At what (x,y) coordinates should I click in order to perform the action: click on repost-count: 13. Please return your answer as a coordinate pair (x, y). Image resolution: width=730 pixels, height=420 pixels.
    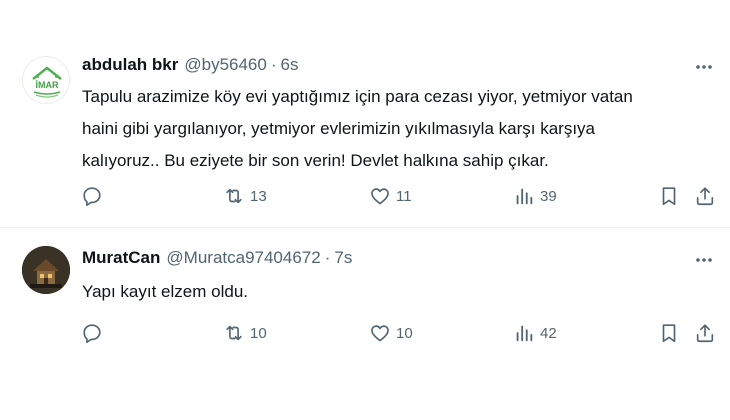
    Looking at the image, I should click on (258, 196).